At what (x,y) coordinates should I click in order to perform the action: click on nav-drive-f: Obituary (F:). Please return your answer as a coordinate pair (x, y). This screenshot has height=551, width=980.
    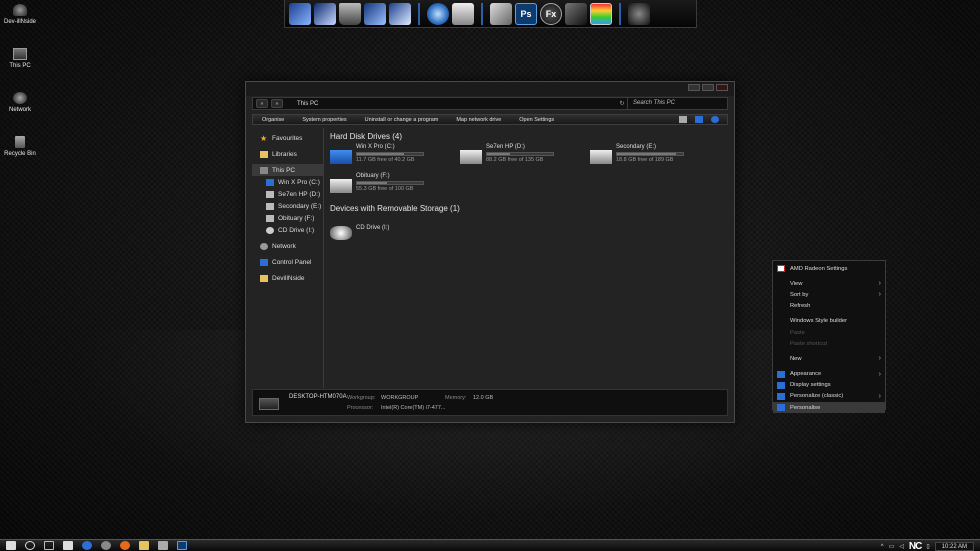
    Looking at the image, I should click on (287, 218).